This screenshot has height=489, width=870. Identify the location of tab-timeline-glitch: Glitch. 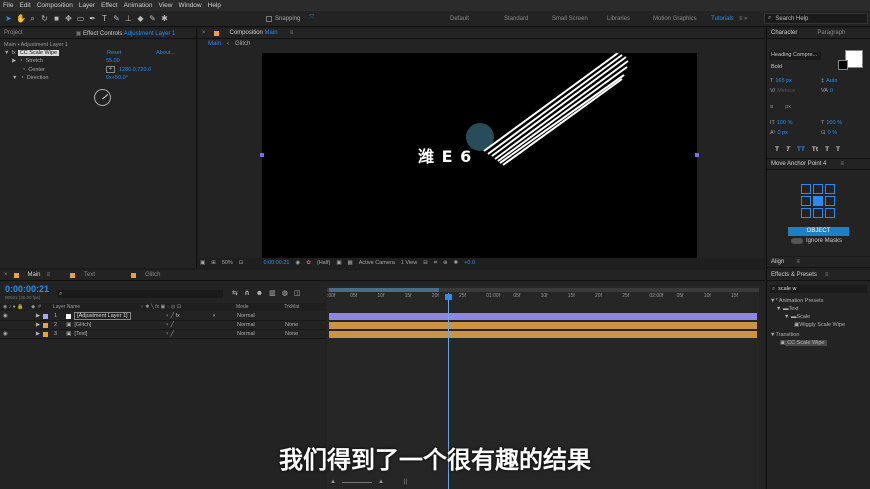
(152, 275).